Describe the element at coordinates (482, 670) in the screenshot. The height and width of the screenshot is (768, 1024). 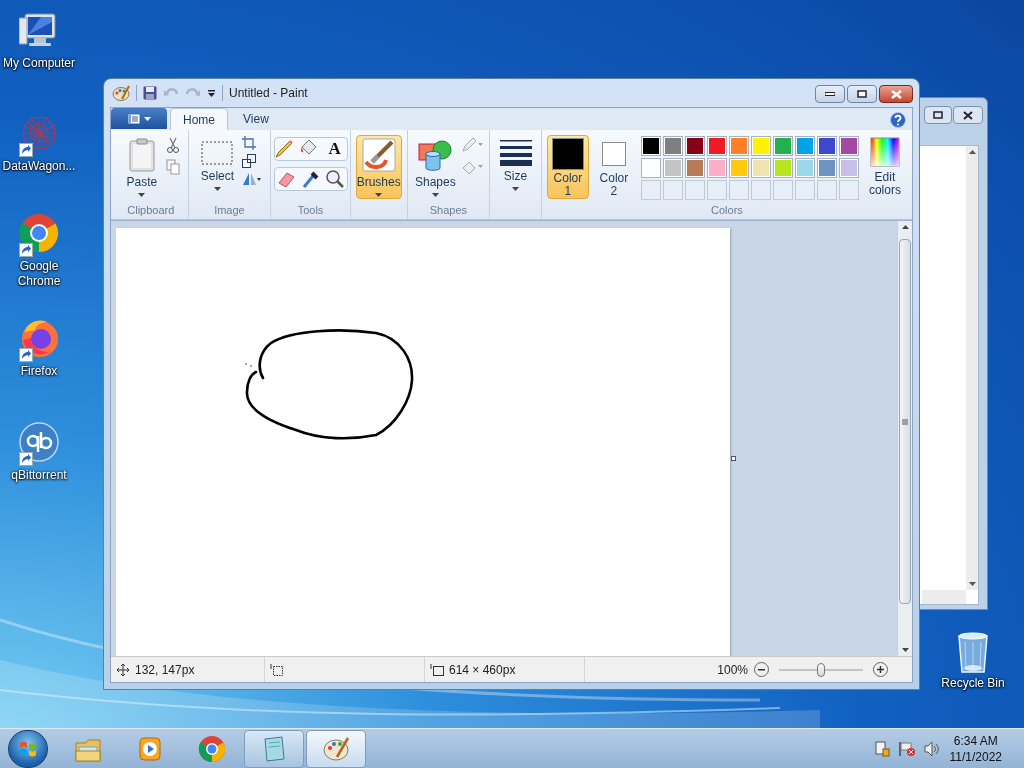
I see `canvas-size: 614 × 460px` at that location.